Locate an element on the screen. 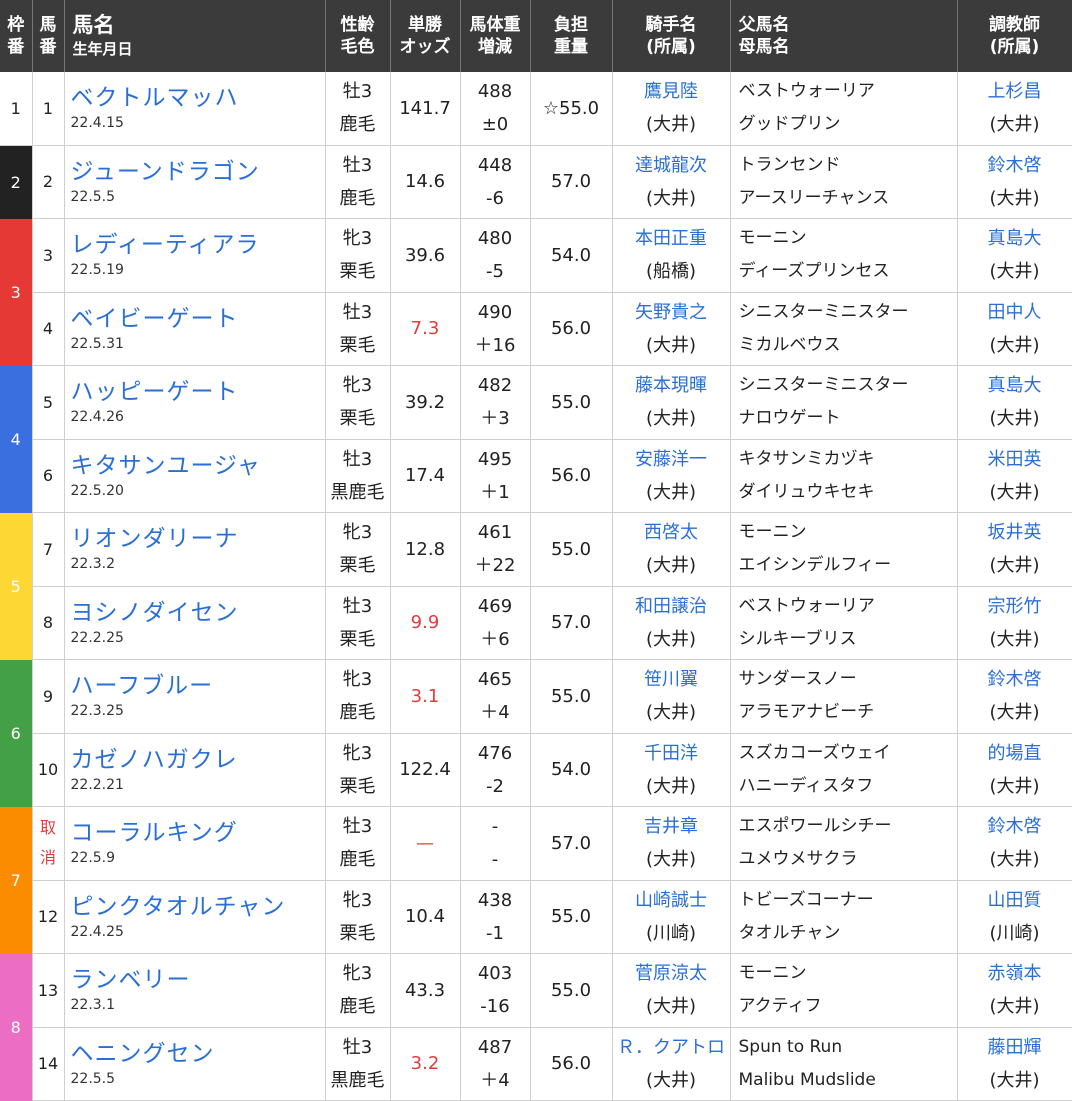 The image size is (1072, 1101). trainer-link: 坂井英 is located at coordinates (1015, 532).